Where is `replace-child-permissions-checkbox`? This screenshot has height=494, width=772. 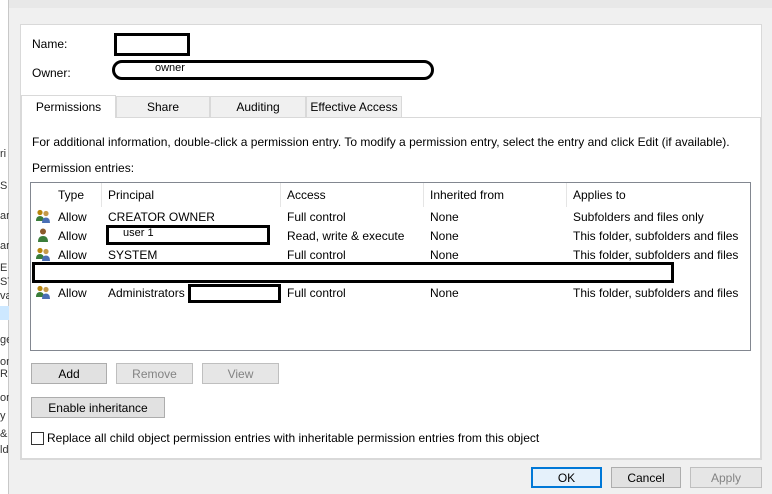 replace-child-permissions-checkbox is located at coordinates (37, 438).